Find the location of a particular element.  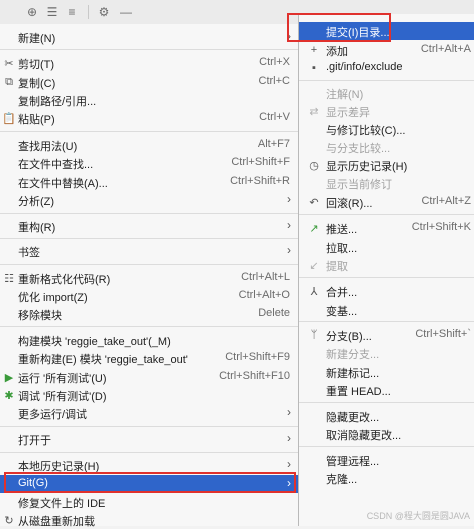

menu-item-reformat-code: ☷ 重新格式化代码(R) Ctrl+Alt+L is located at coordinates (149, 278).